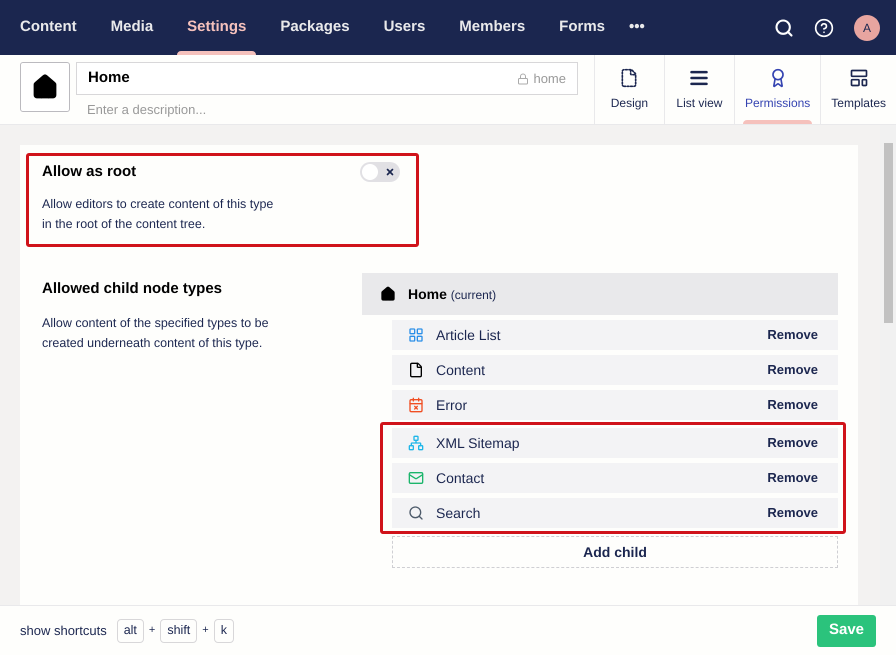  I want to click on key-cap: shift, so click(179, 630).